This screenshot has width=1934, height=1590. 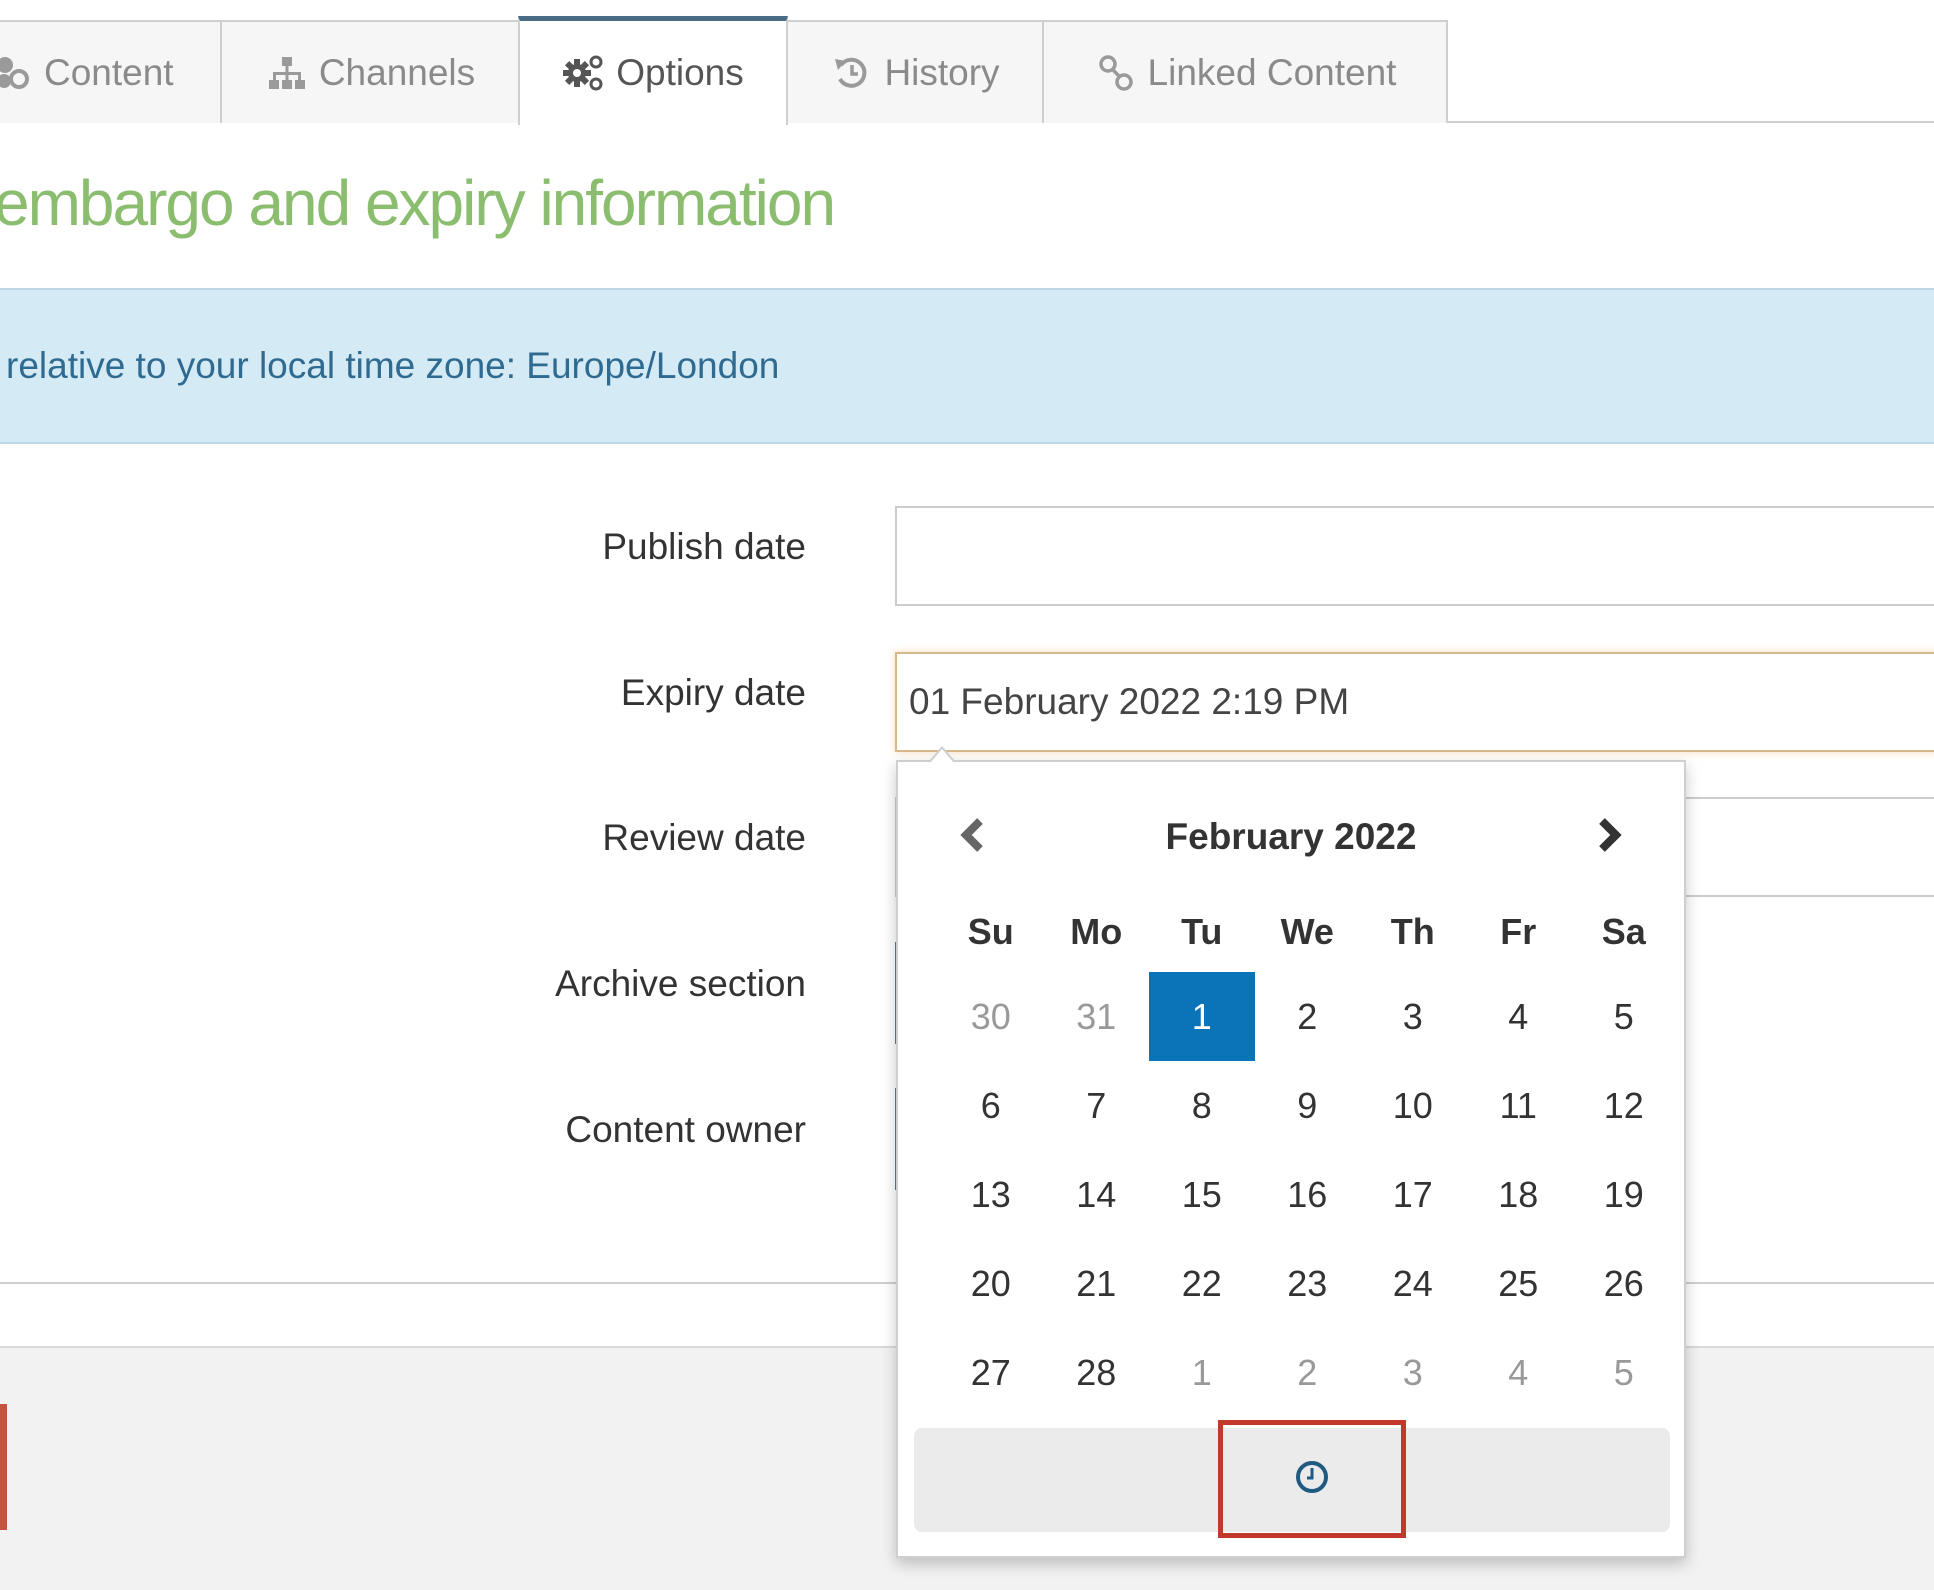 I want to click on calendar-day: 2, so click(x=1308, y=1016).